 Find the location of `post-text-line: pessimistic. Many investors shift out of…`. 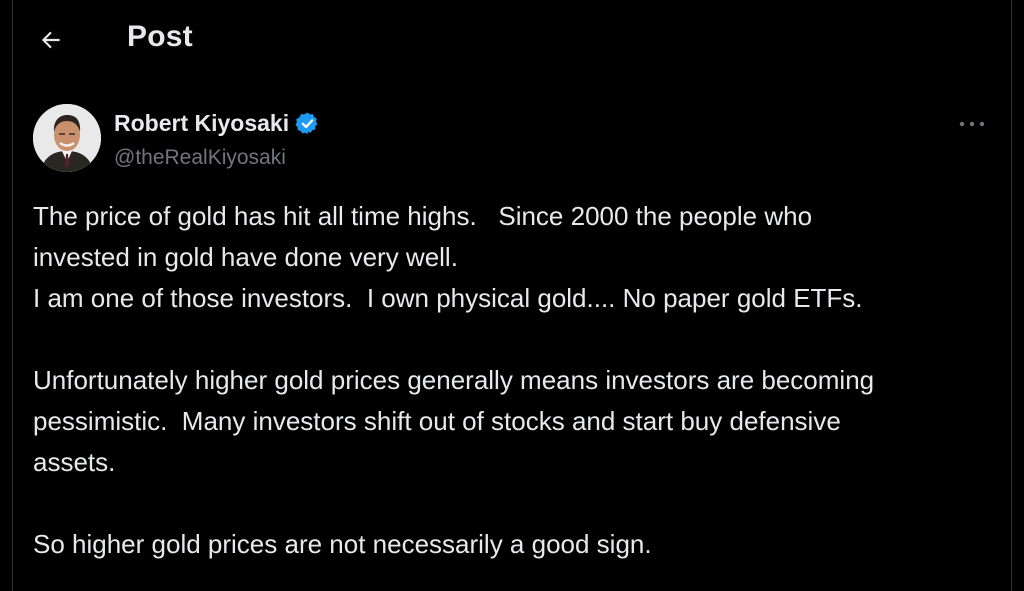

post-text-line: pessimistic. Many investors shift out of… is located at coordinates (437, 421).